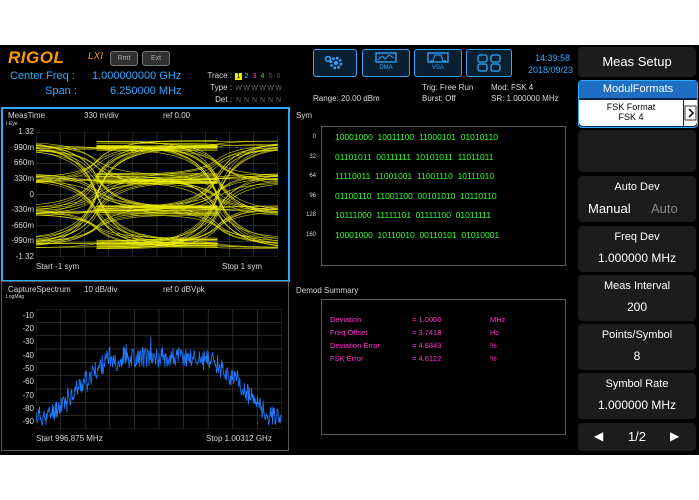 This screenshot has width=699, height=500. I want to click on points-symbol-label: Points/Symbol, so click(637, 335).